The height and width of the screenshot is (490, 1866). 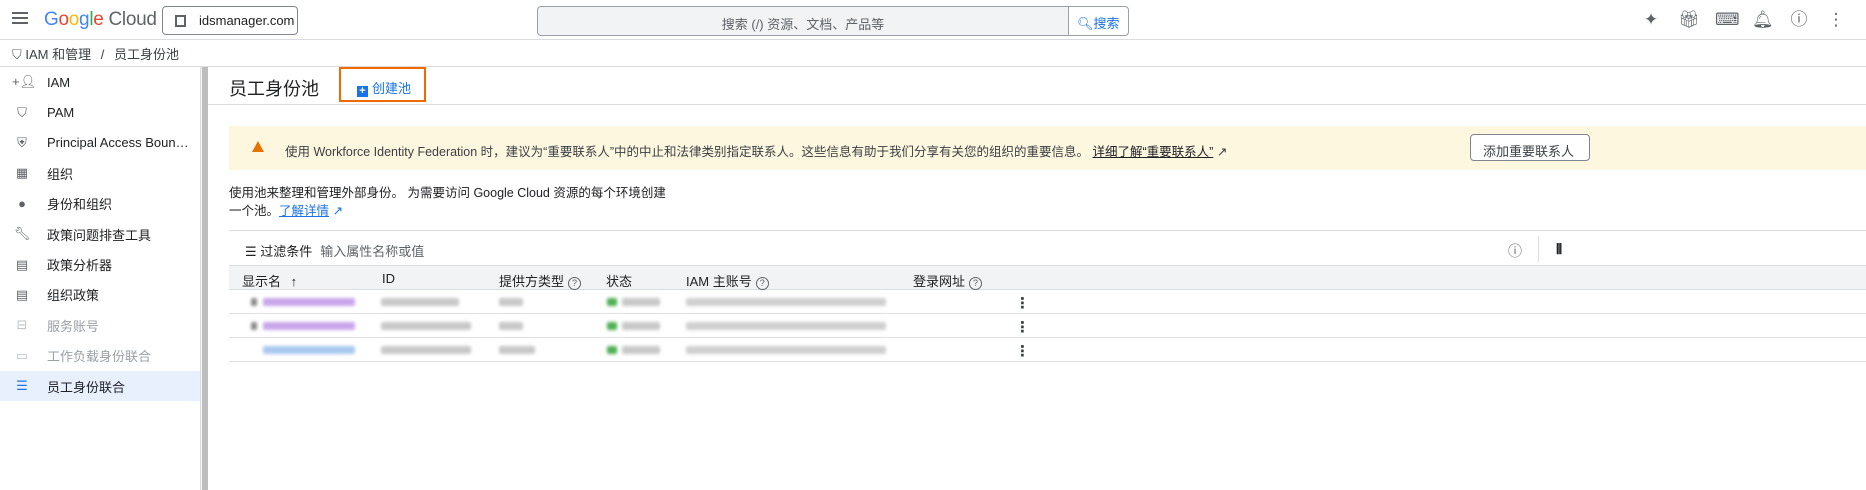 I want to click on google-cloud-logo: Google Cloud, so click(x=100, y=20).